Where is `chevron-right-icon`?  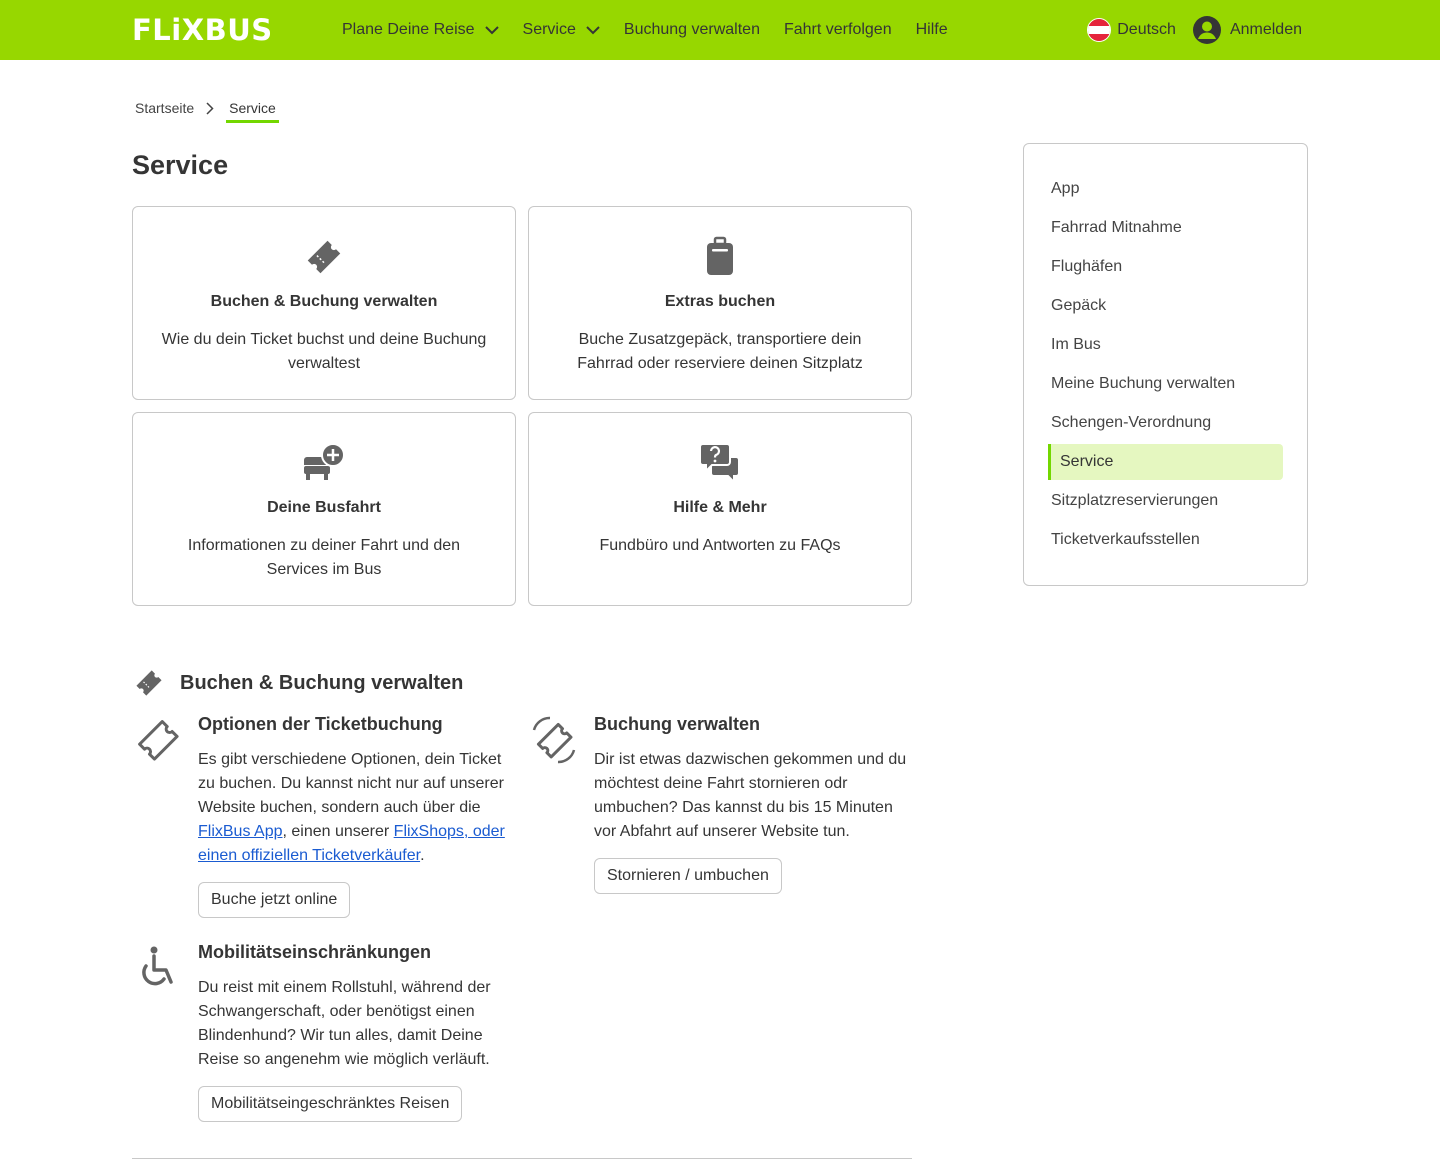 chevron-right-icon is located at coordinates (210, 108).